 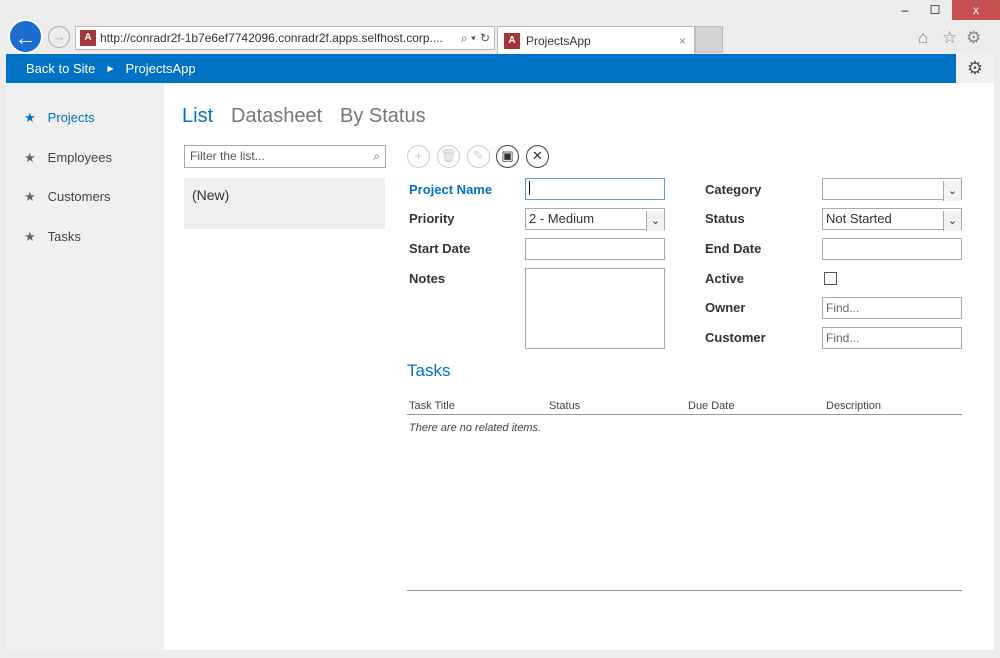 I want to click on view-tab-list: List, so click(x=197, y=116).